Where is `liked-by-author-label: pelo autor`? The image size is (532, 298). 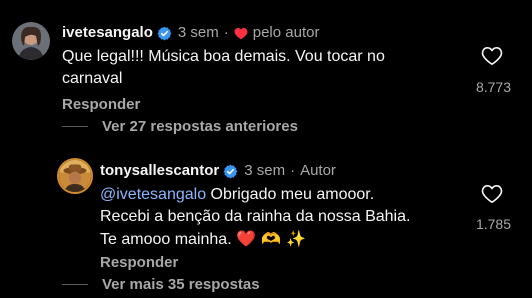 liked-by-author-label: pelo autor is located at coordinates (286, 32).